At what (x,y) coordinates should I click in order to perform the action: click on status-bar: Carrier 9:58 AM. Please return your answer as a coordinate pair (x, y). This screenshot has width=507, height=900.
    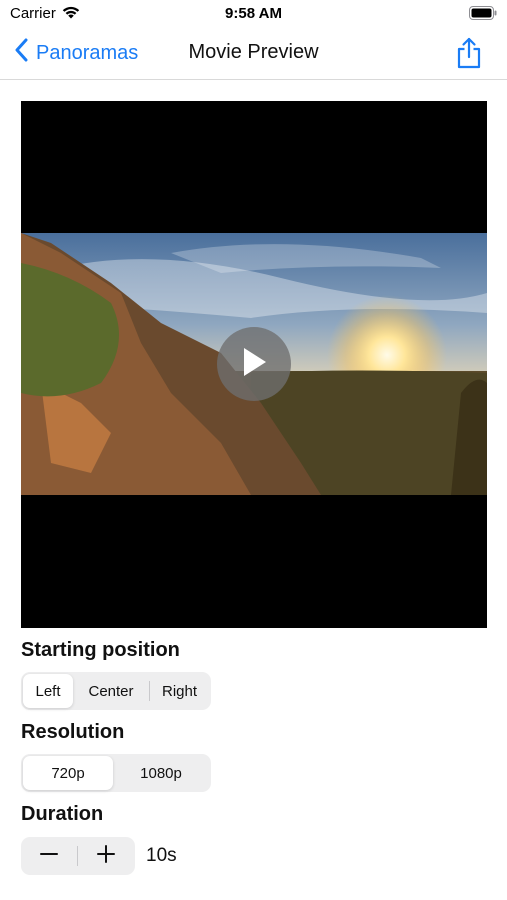
    Looking at the image, I should click on (253, 15).